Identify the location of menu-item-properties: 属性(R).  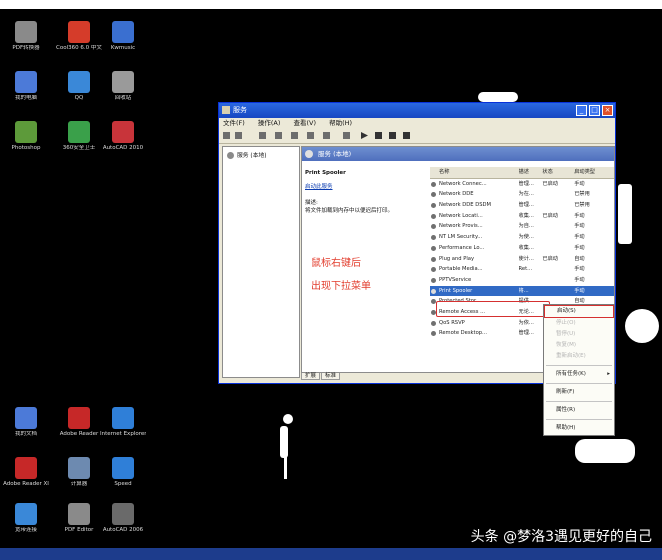
(579, 410).